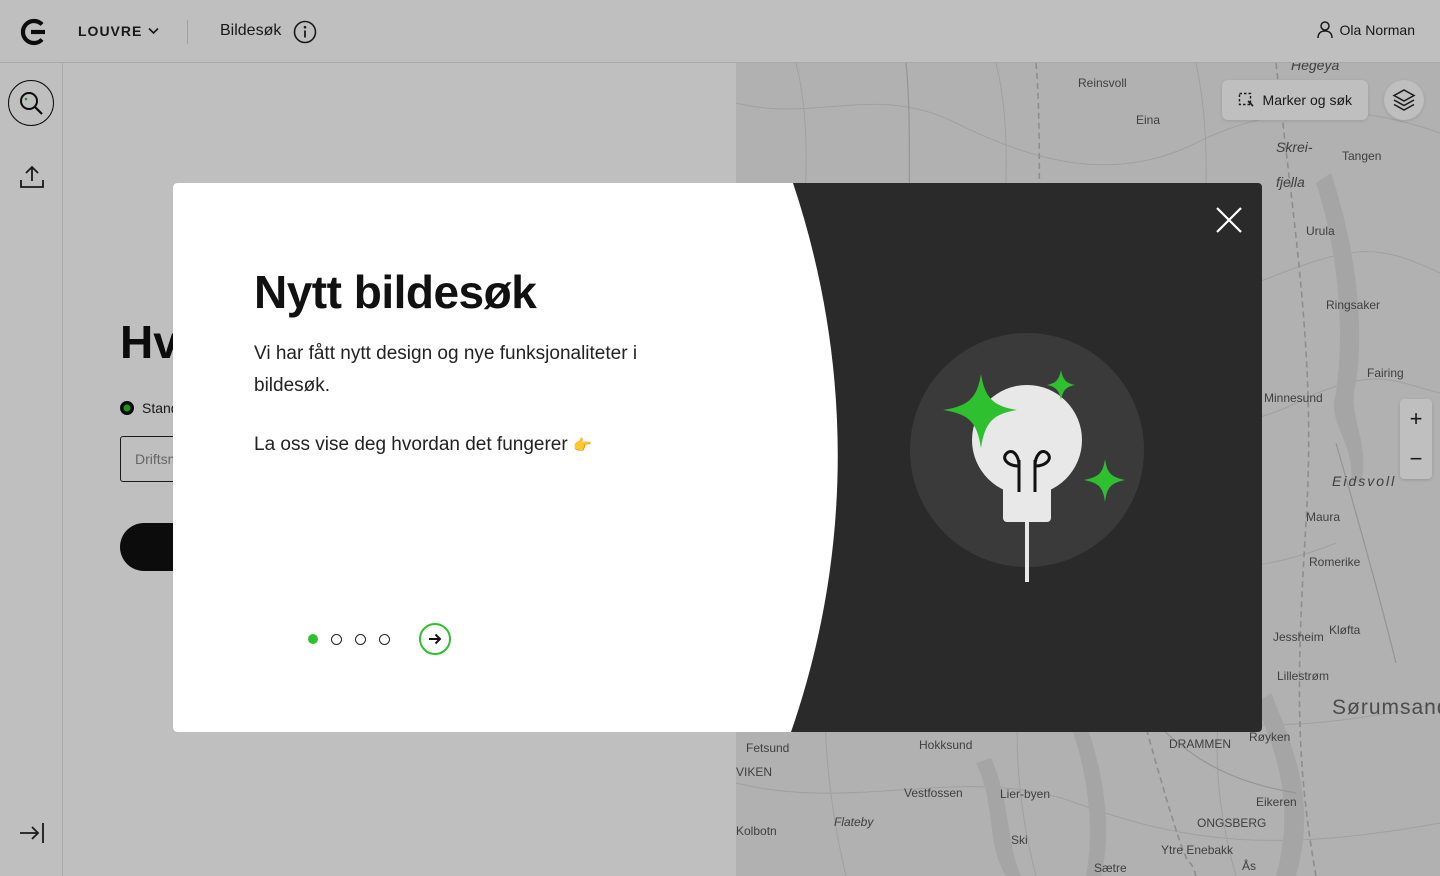  I want to click on modal-cta-text: La oss vise deg hvordan det fungerer 👉, so click(423, 445).